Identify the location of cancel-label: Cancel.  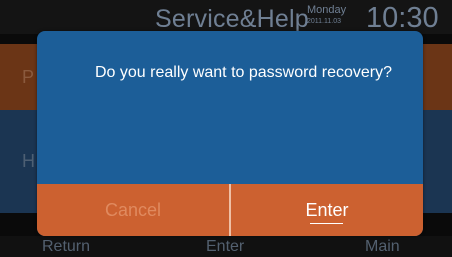
(133, 209).